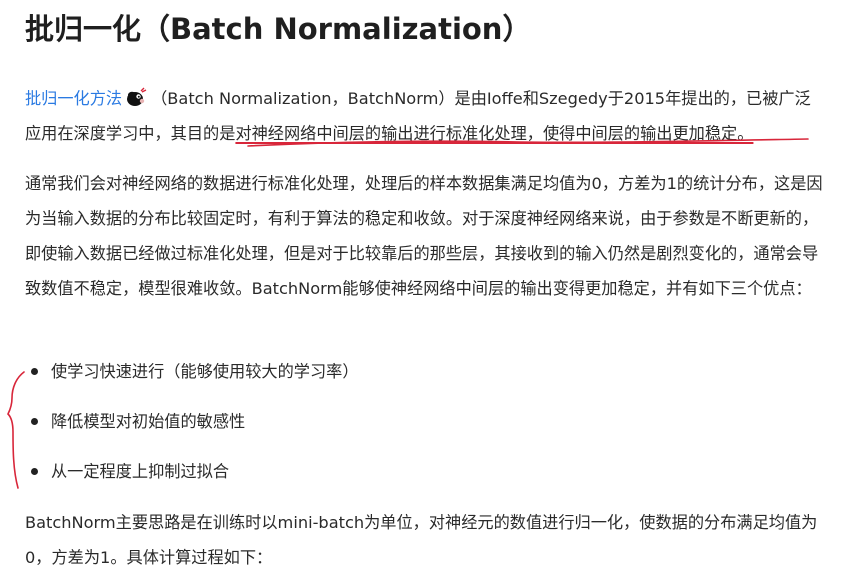 The height and width of the screenshot is (585, 848). I want to click on list-item: 降低模型对初始值的敏感性, so click(192, 427).